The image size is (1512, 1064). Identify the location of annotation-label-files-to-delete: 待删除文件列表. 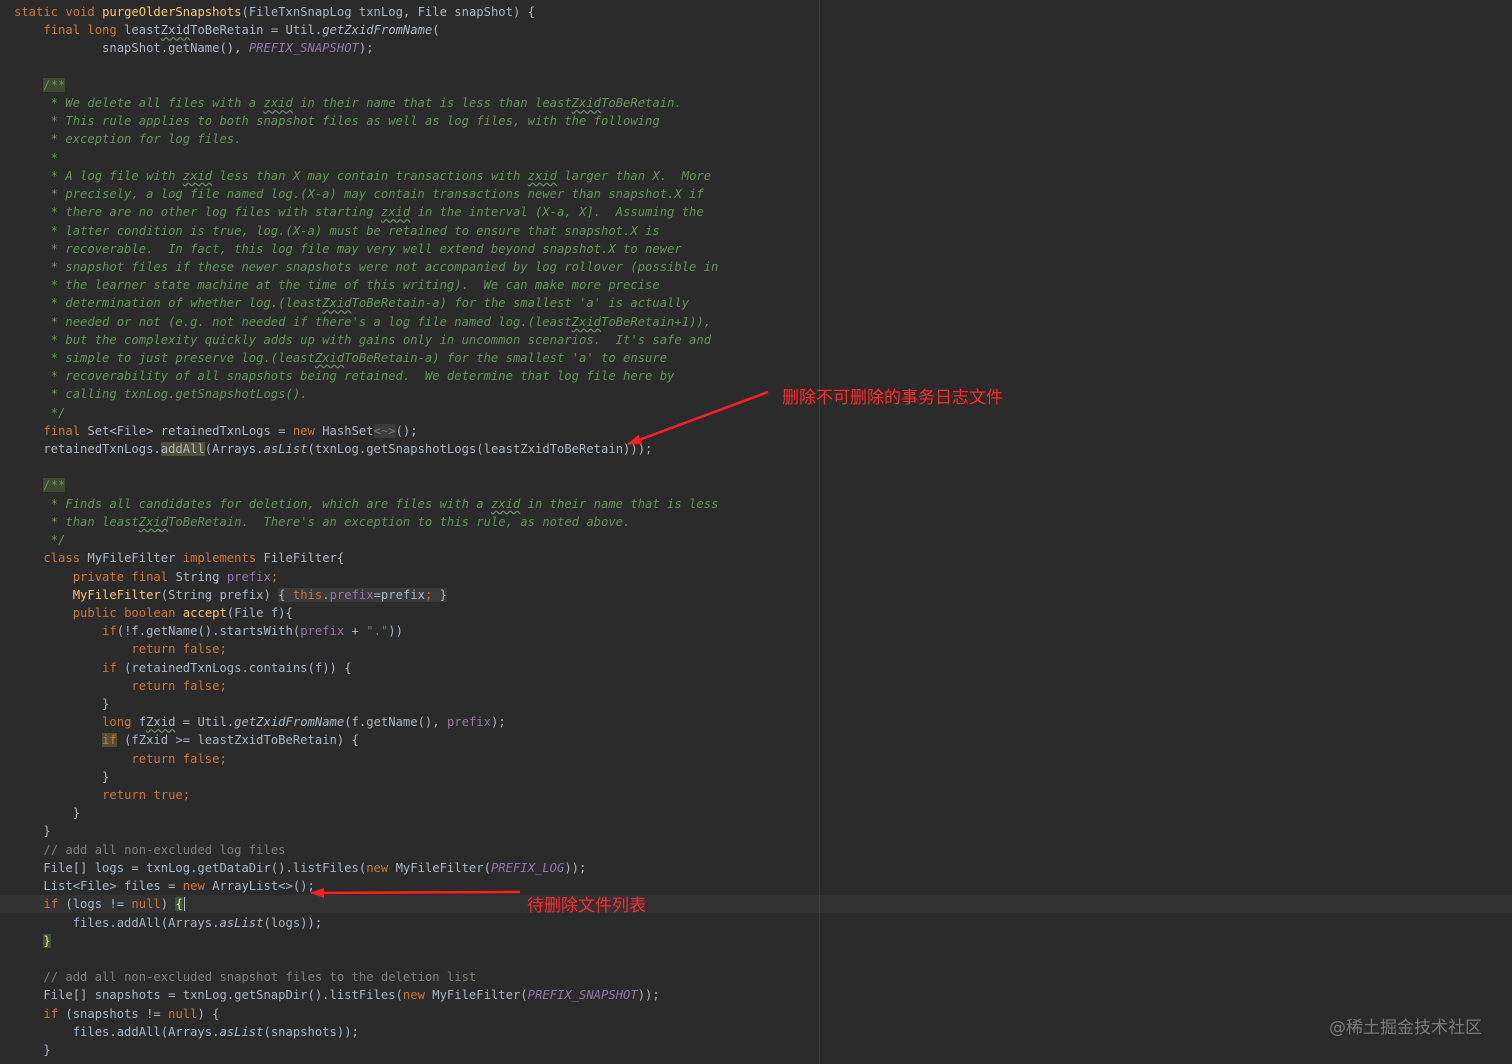
(586, 906).